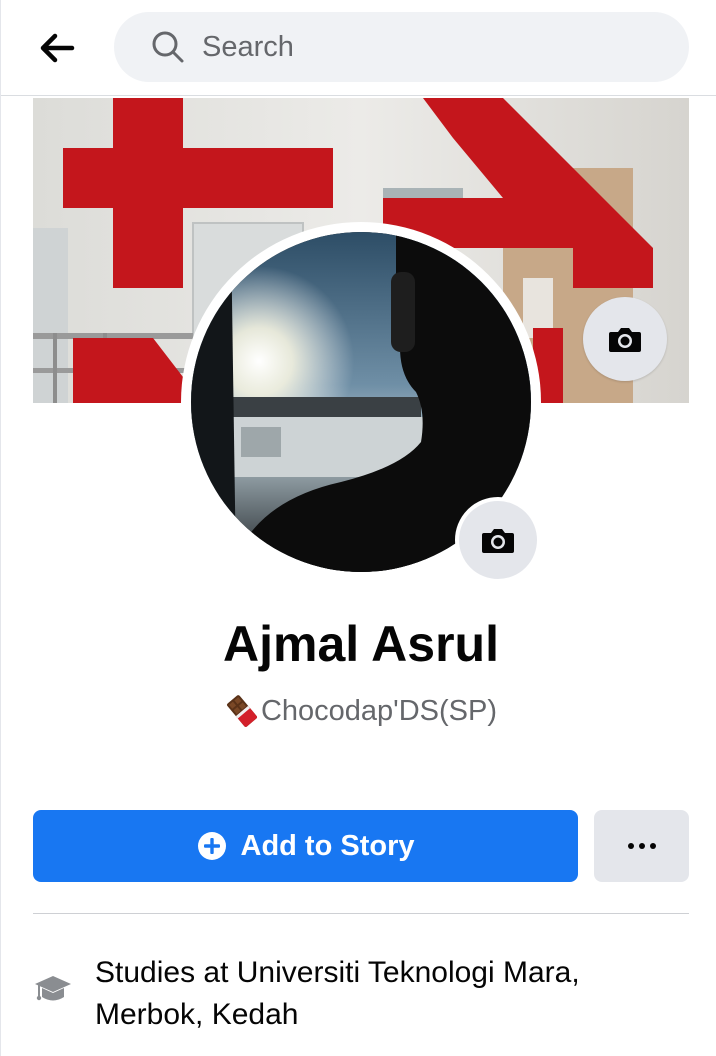  I want to click on more-options-button, so click(641, 846).